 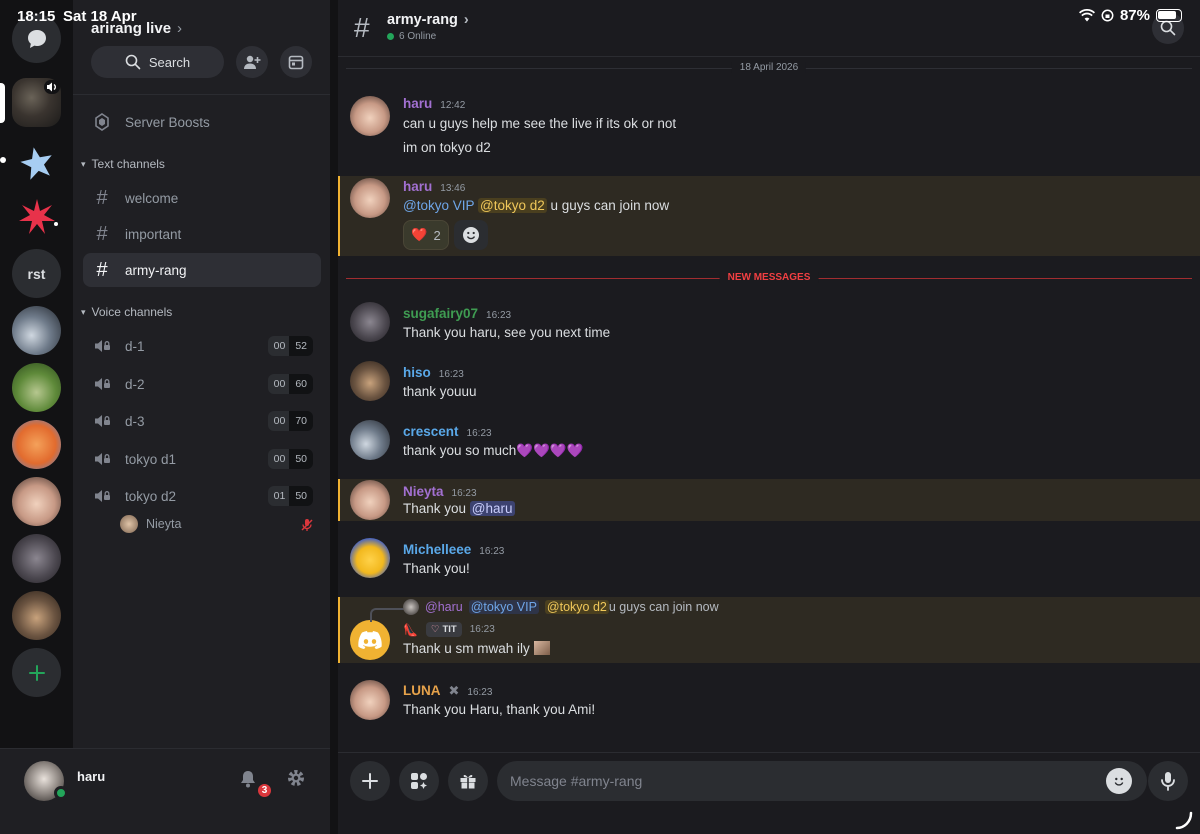 I want to click on server-star, so click(x=36, y=162).